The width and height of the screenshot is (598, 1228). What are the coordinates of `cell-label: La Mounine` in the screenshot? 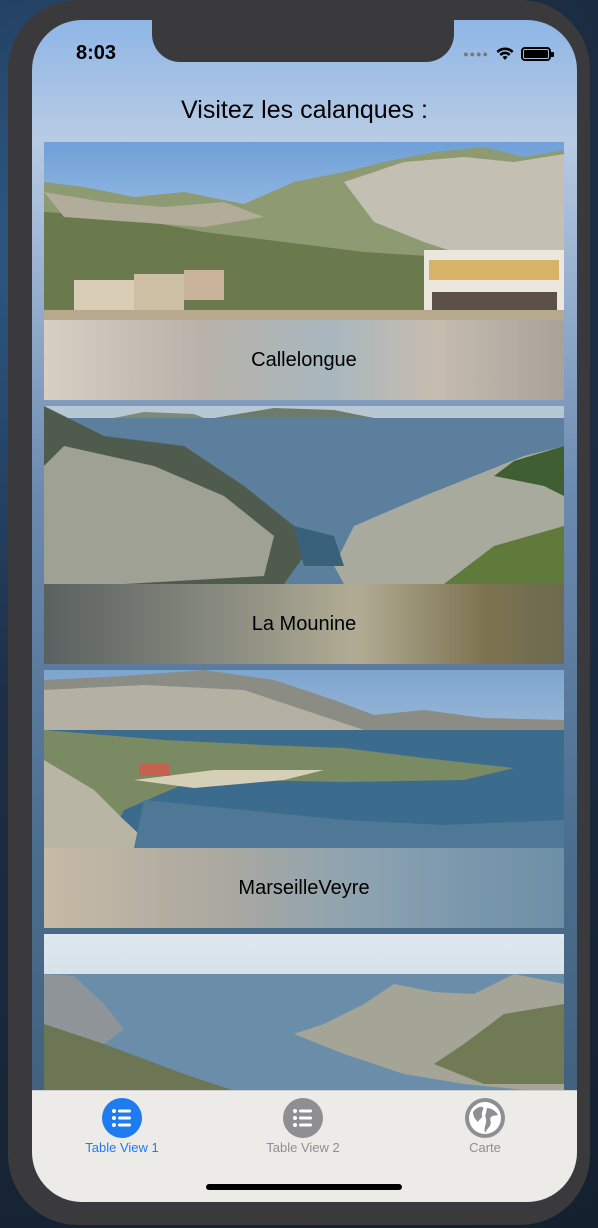 It's located at (304, 623).